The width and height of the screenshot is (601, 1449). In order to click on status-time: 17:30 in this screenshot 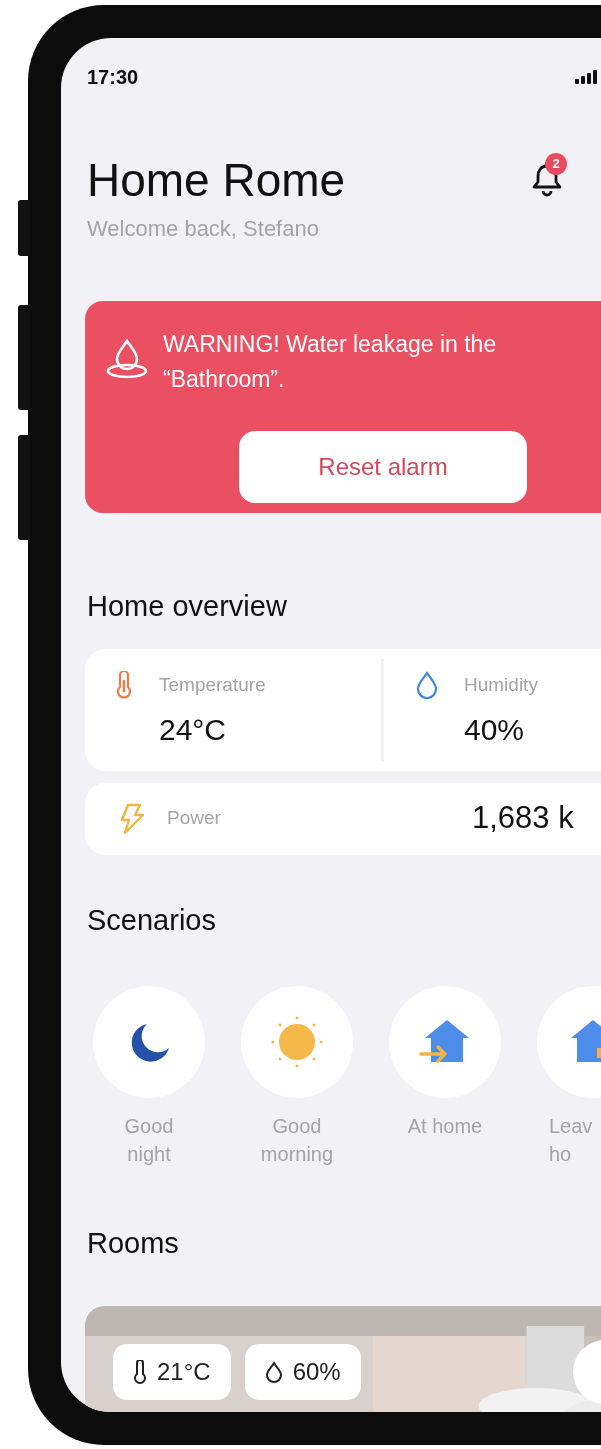, I will do `click(113, 77)`.